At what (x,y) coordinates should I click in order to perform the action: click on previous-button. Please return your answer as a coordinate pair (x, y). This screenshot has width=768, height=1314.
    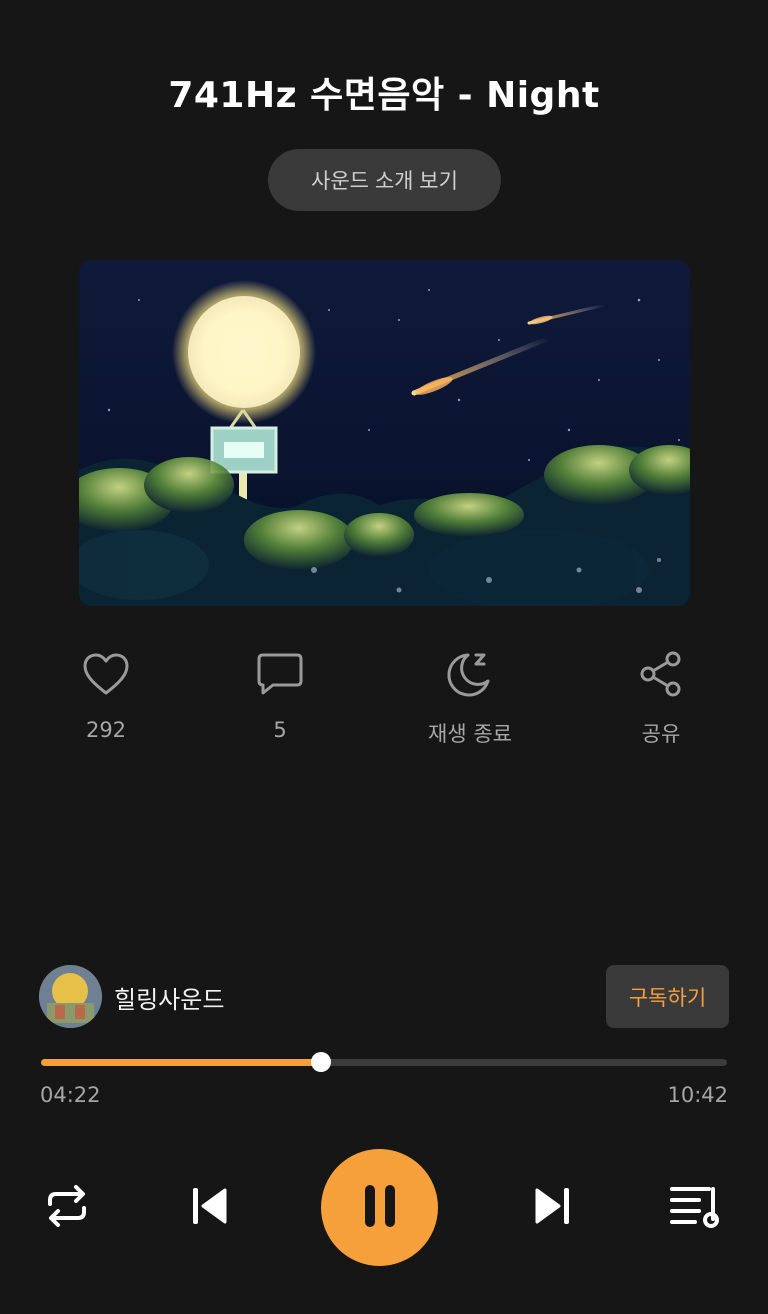
    Looking at the image, I should click on (209, 1208).